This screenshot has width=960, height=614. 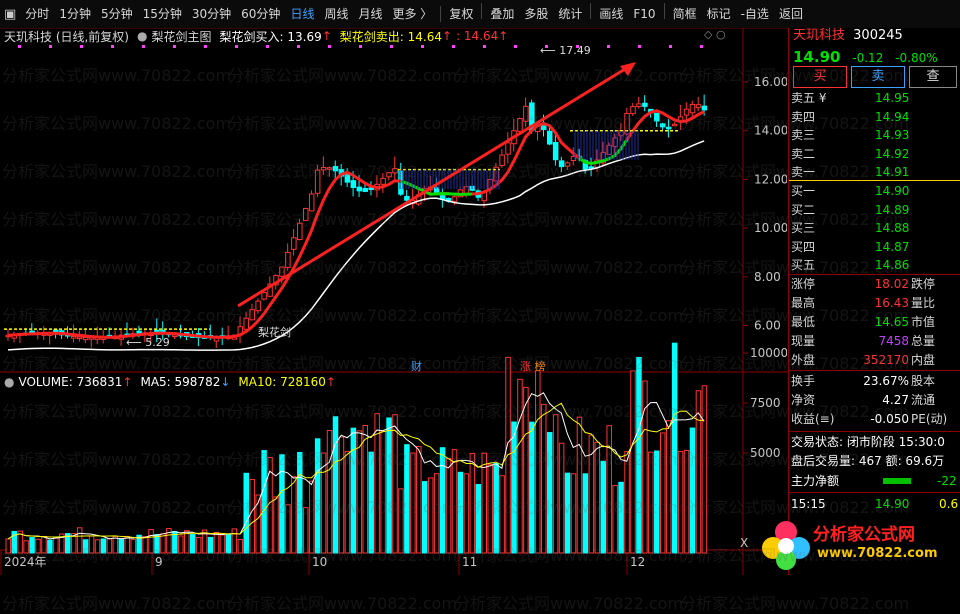 What do you see at coordinates (181, 36) in the screenshot?
I see `indicator-name: 梨花剑主图` at bounding box center [181, 36].